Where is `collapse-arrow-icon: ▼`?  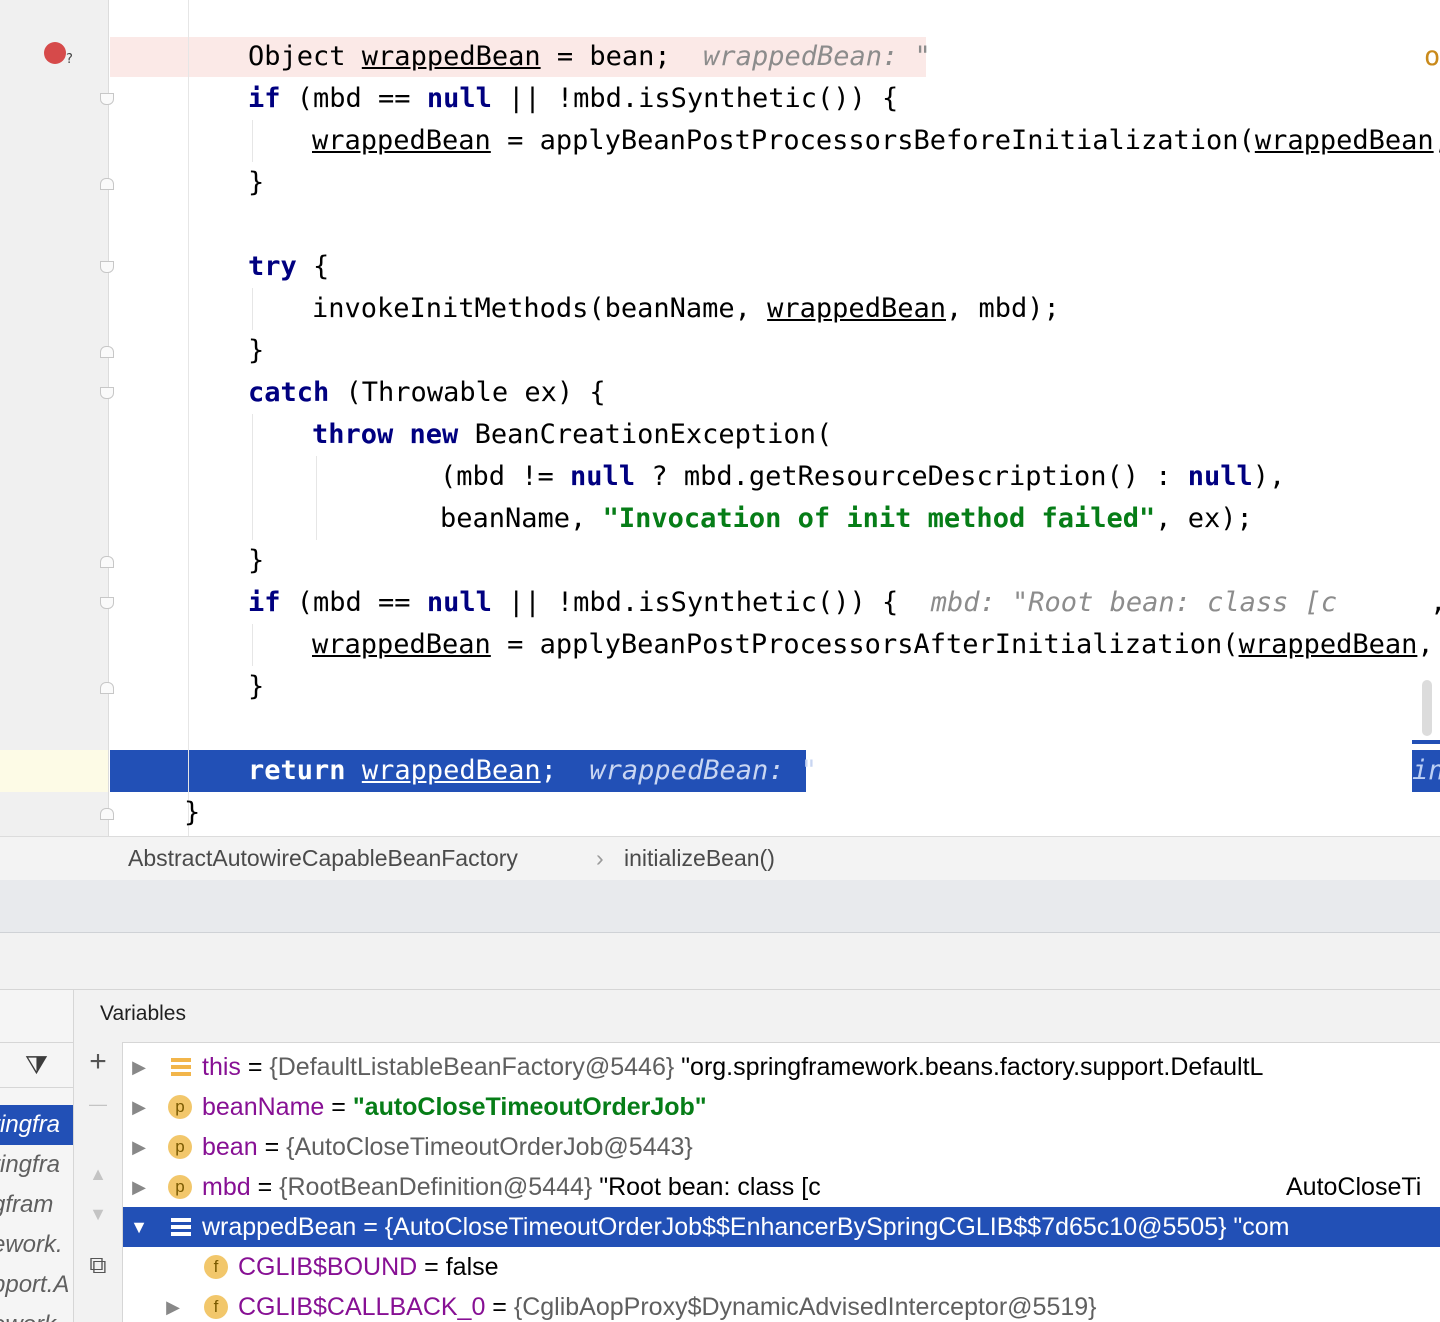
collapse-arrow-icon: ▼ is located at coordinates (139, 1227).